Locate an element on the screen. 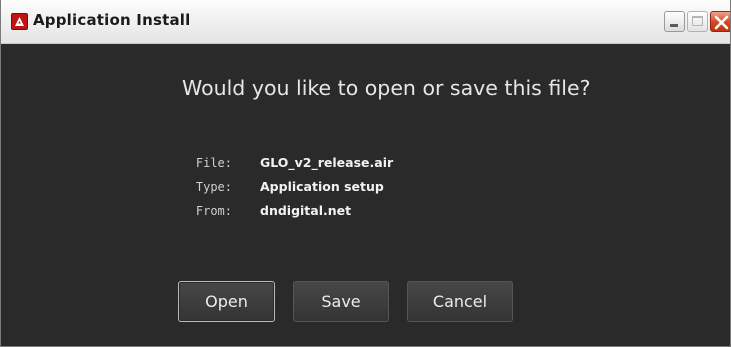 This screenshot has width=731, height=347. window-title: Application Install is located at coordinates (112, 20).